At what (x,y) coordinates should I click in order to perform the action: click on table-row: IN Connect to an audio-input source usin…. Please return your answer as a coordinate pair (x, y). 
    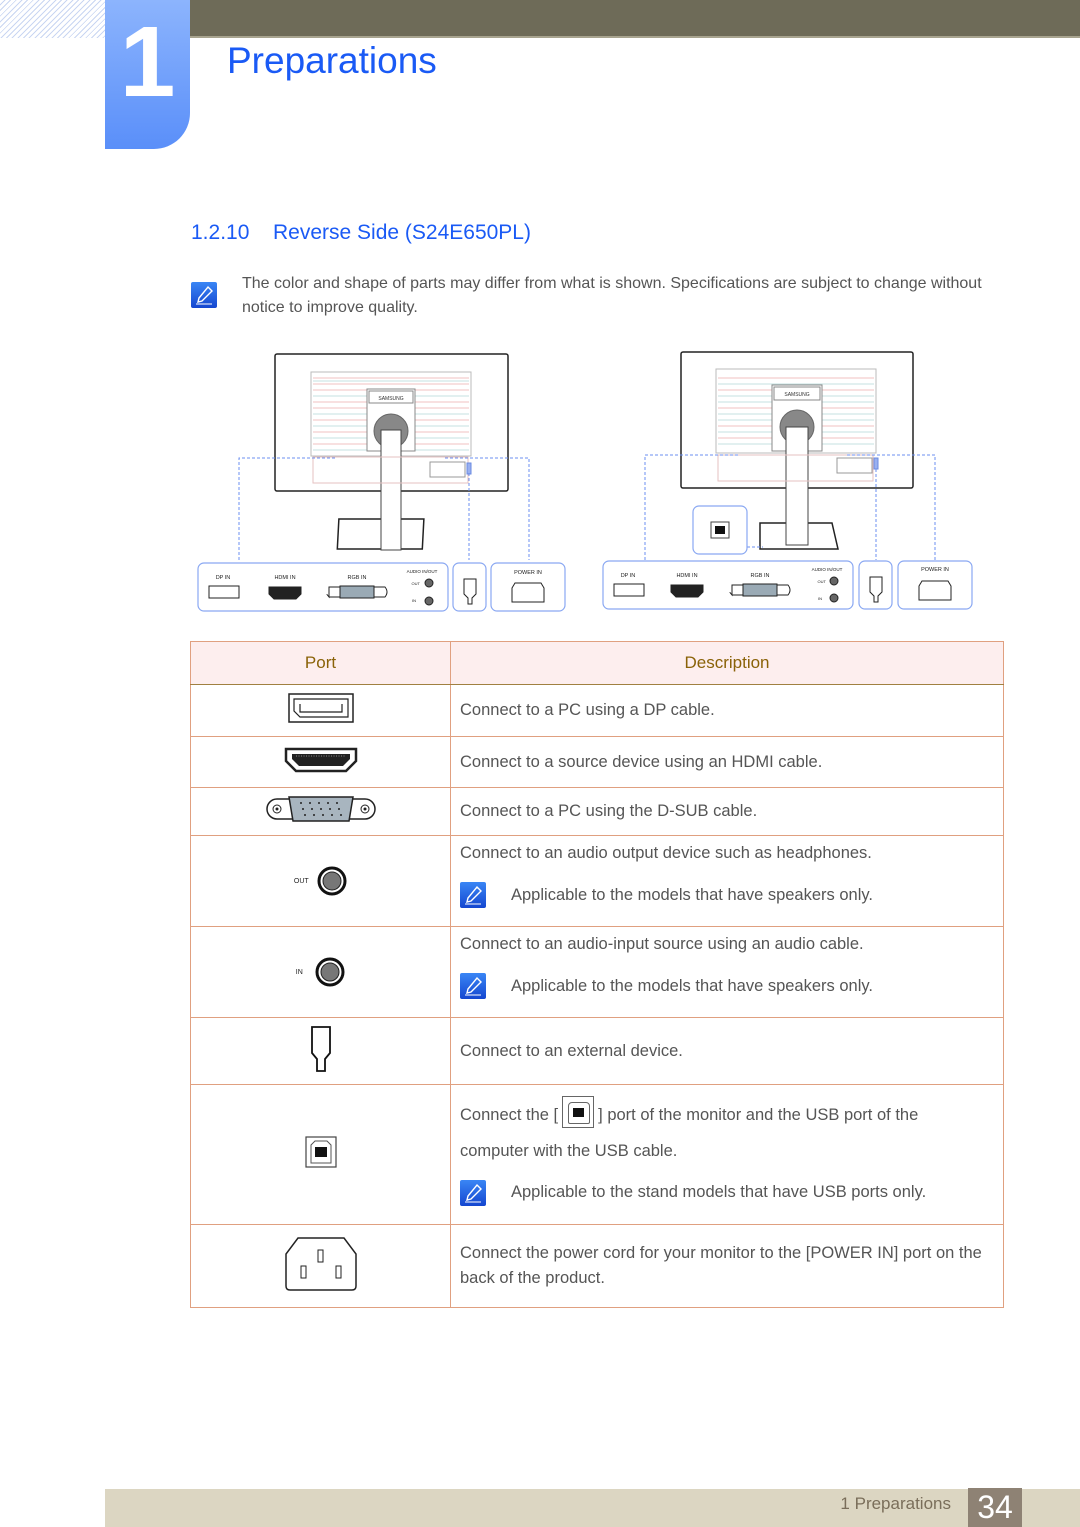
    Looking at the image, I should click on (597, 972).